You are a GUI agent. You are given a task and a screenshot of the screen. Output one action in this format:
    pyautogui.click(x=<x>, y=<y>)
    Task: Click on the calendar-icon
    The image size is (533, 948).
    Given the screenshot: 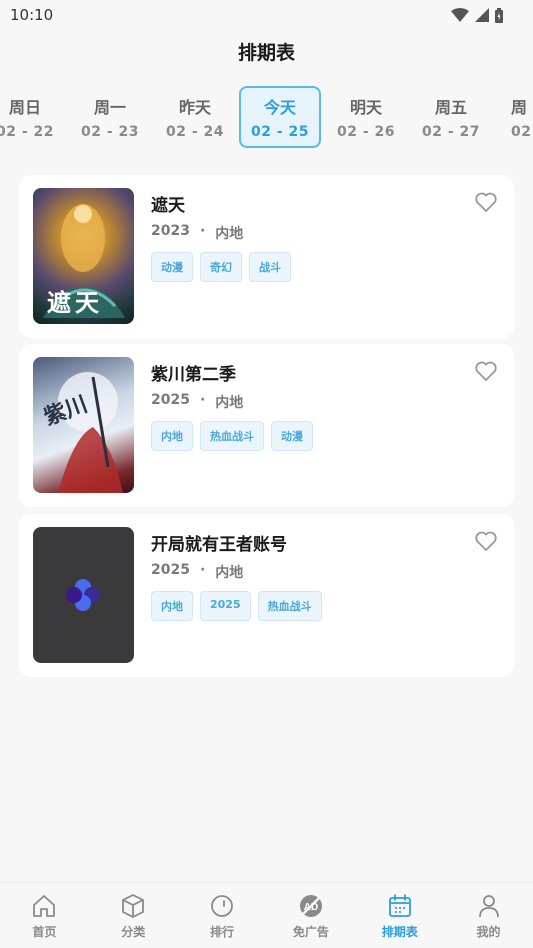 What is the action you would take?
    pyautogui.click(x=399, y=905)
    